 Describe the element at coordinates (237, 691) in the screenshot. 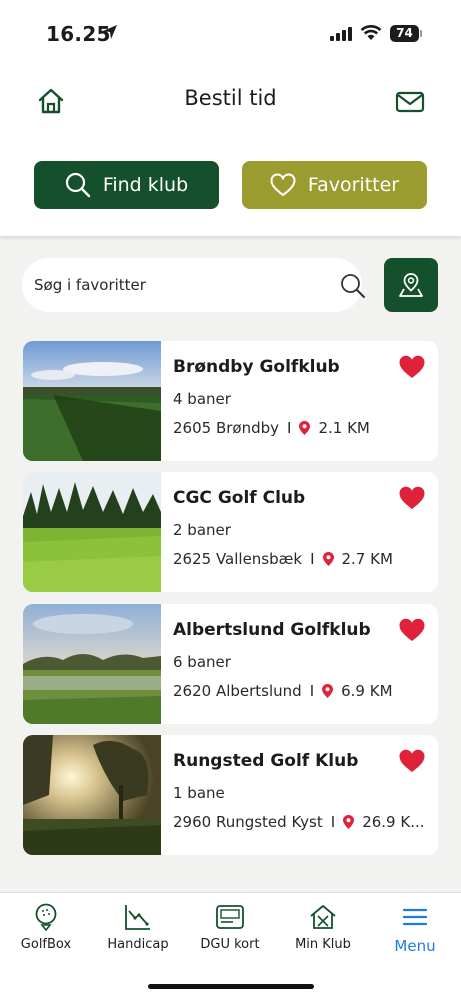

I see `club-location: 2620 Albertslund` at that location.